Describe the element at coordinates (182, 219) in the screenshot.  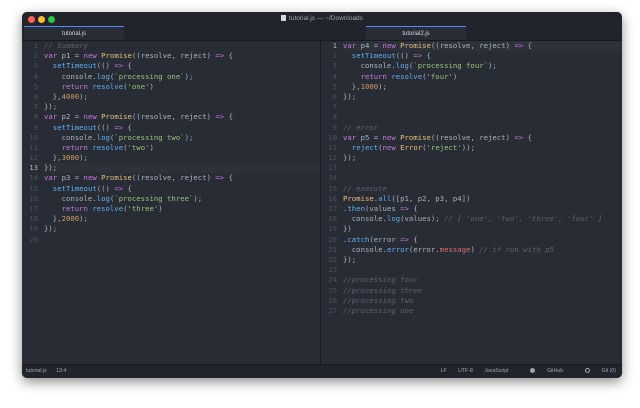
I see `code-line: },2000);` at that location.